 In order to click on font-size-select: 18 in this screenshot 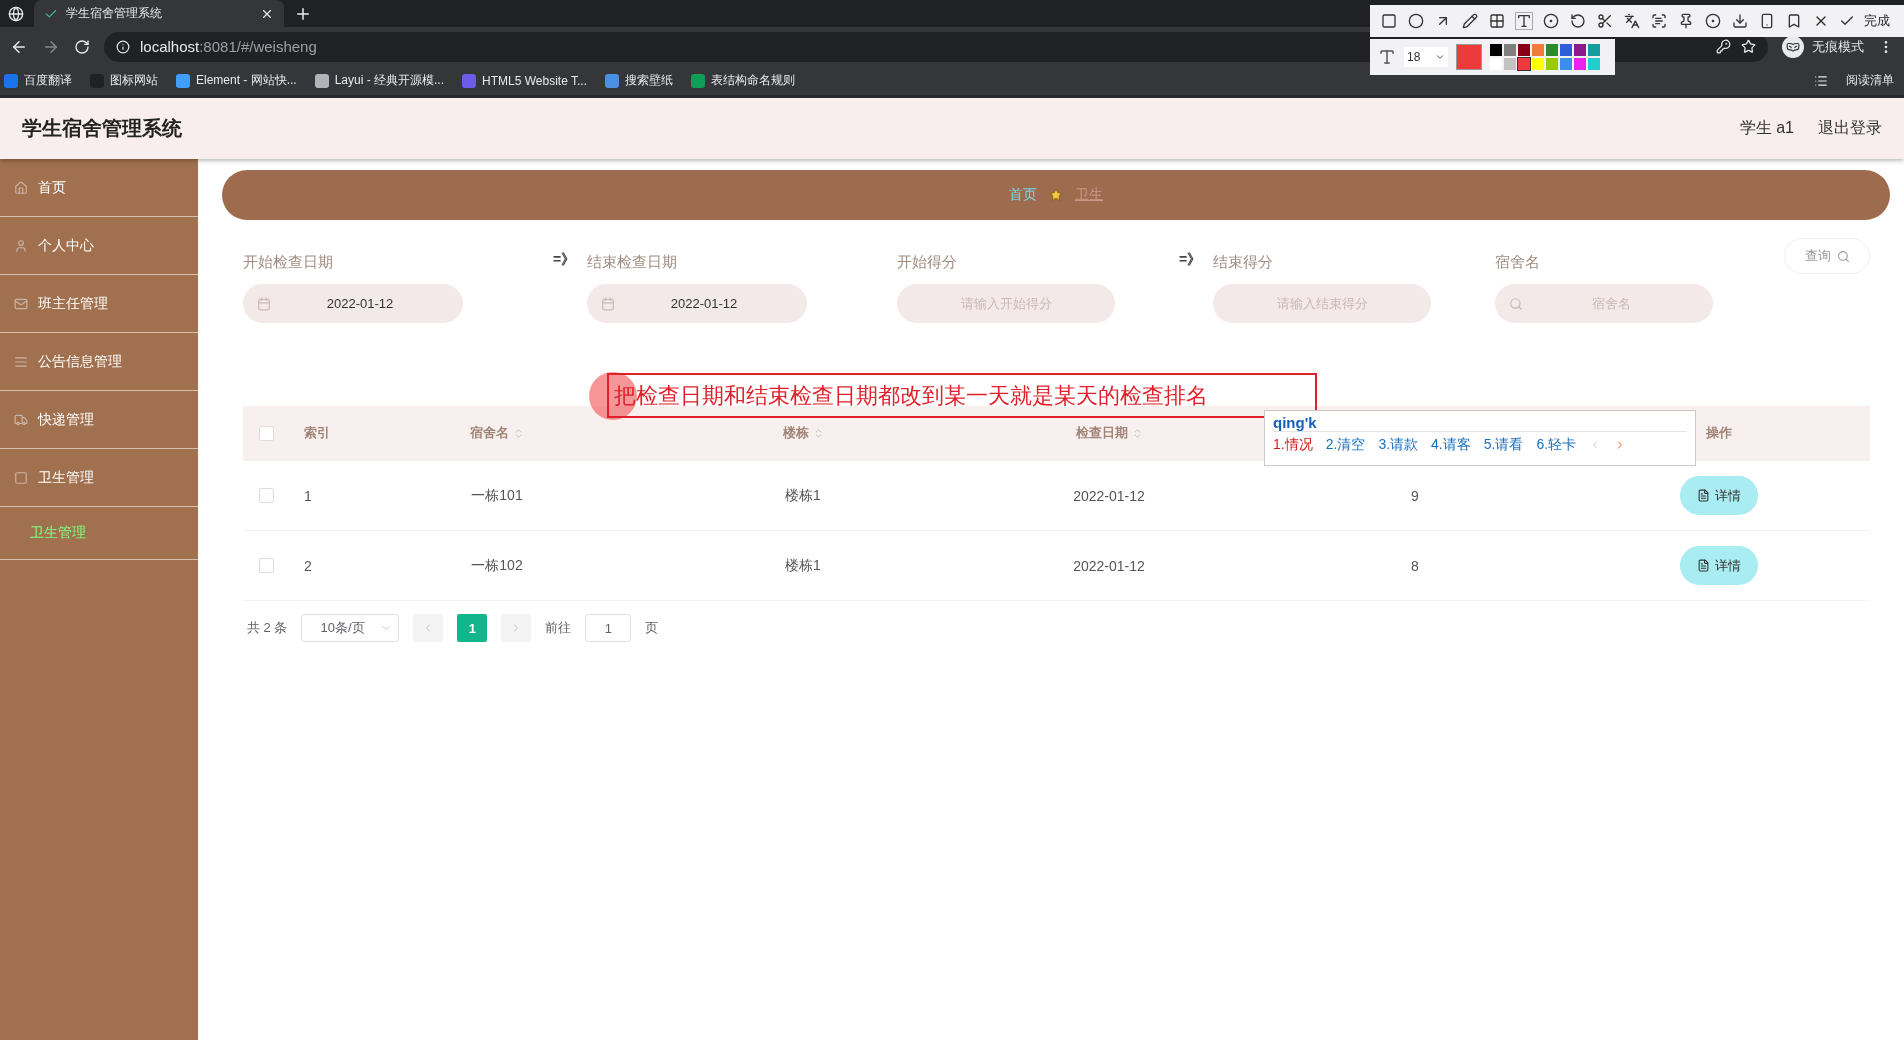, I will do `click(1426, 57)`.